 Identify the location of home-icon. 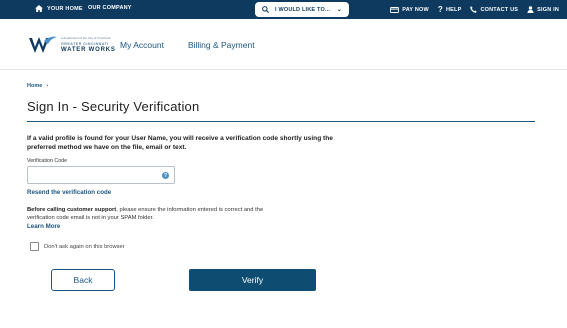
(39, 8).